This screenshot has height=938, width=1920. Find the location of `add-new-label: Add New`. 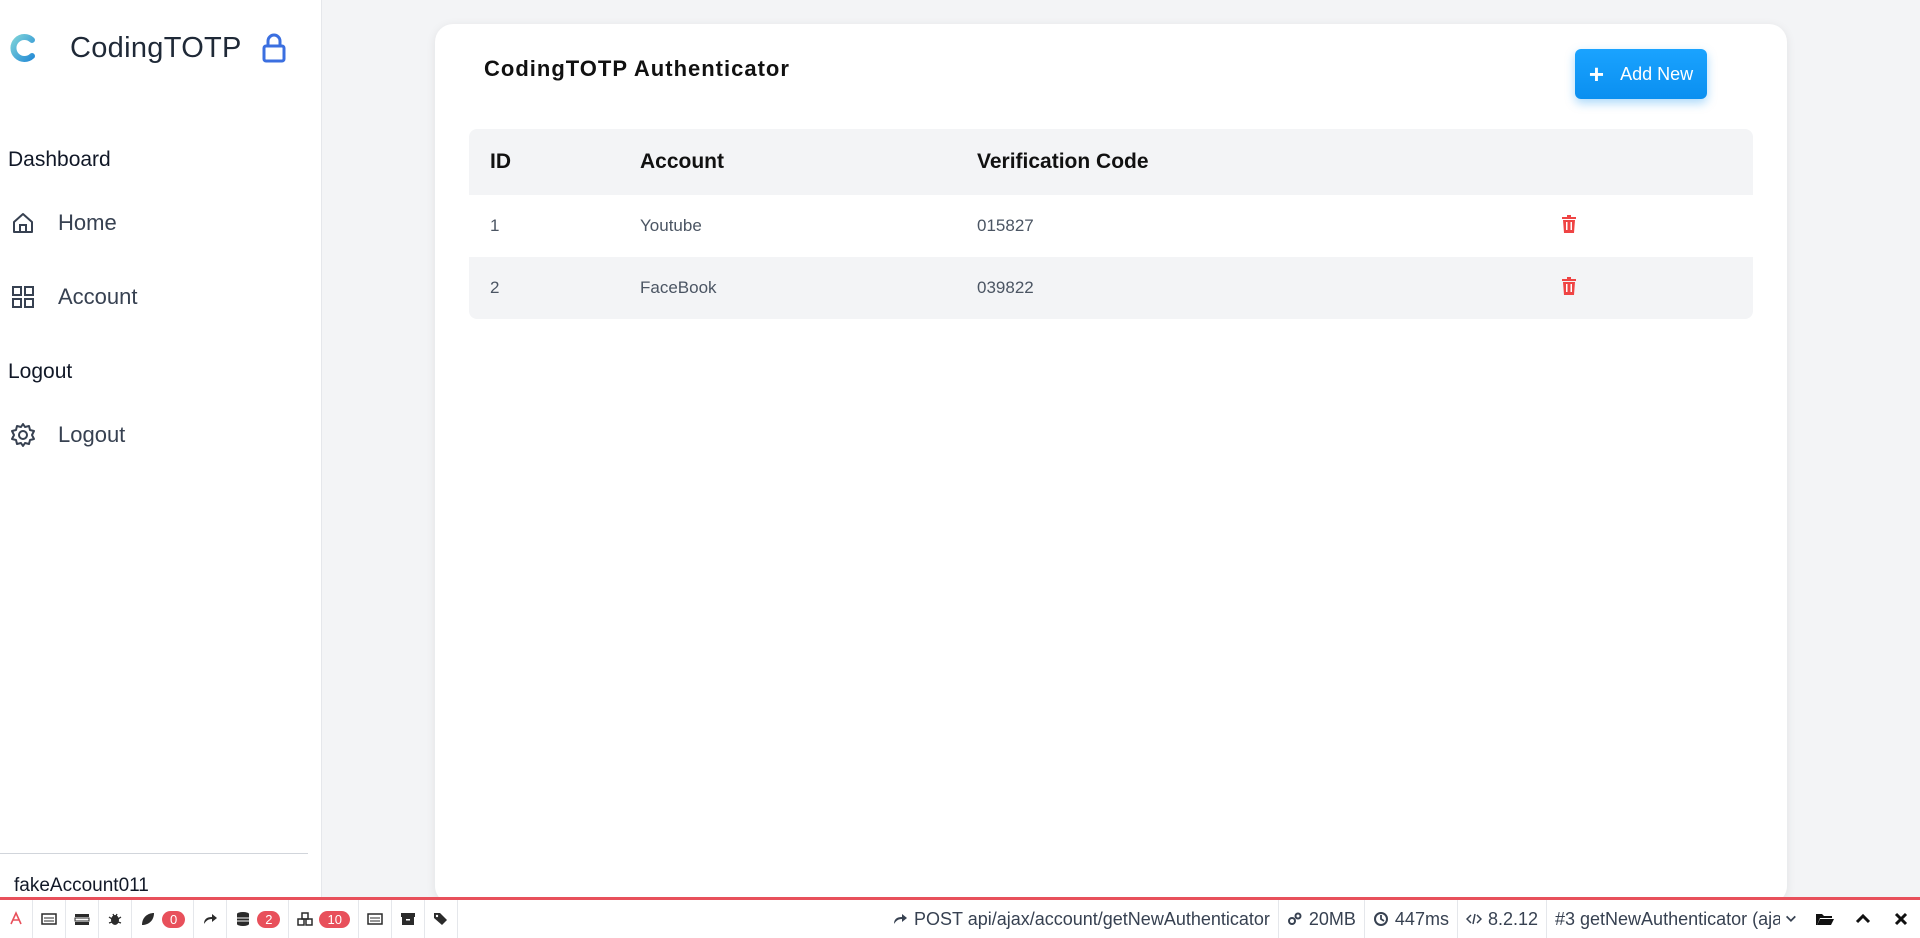

add-new-label: Add New is located at coordinates (1657, 73).